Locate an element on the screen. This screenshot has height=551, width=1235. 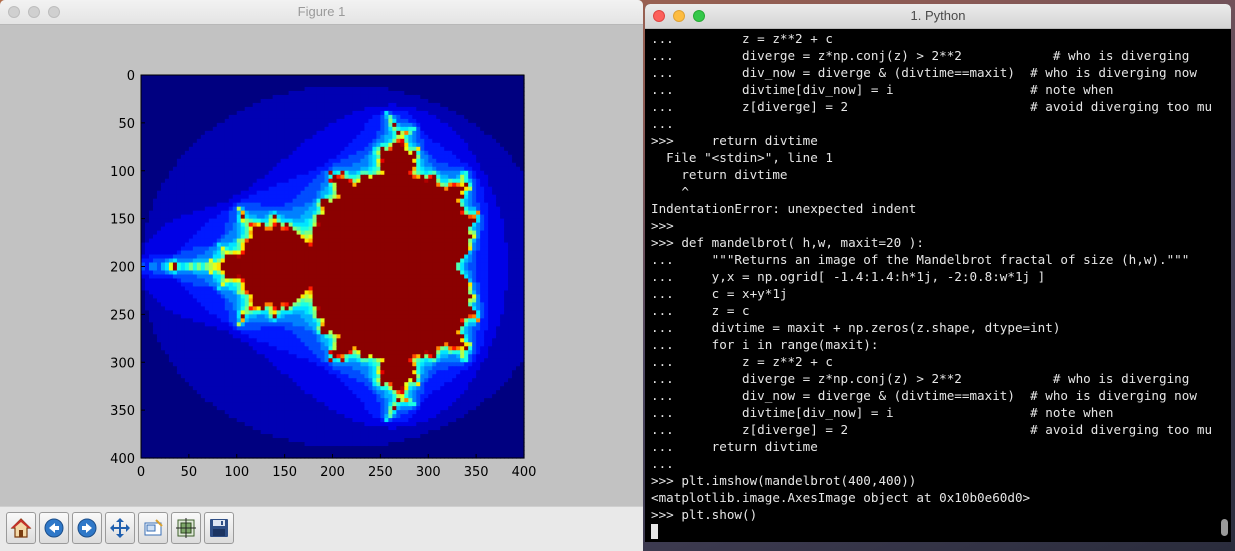
zoom-button is located at coordinates (54, 12).